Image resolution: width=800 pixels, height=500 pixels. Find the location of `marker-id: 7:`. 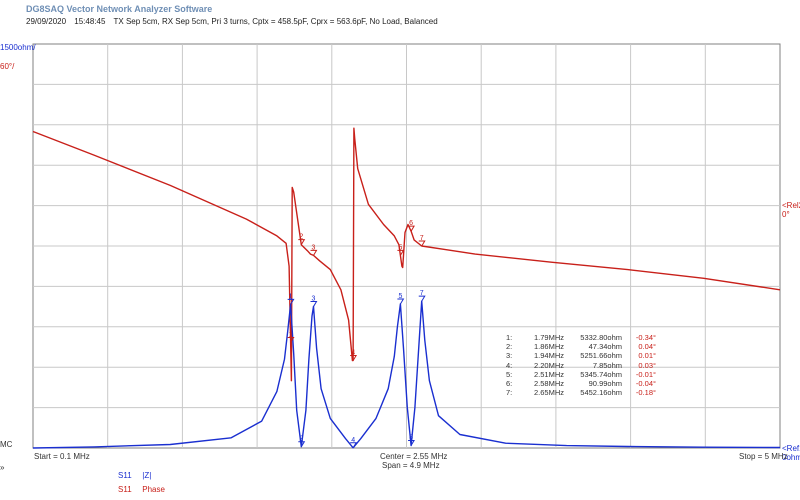

marker-id: 7: is located at coordinates (509, 393).